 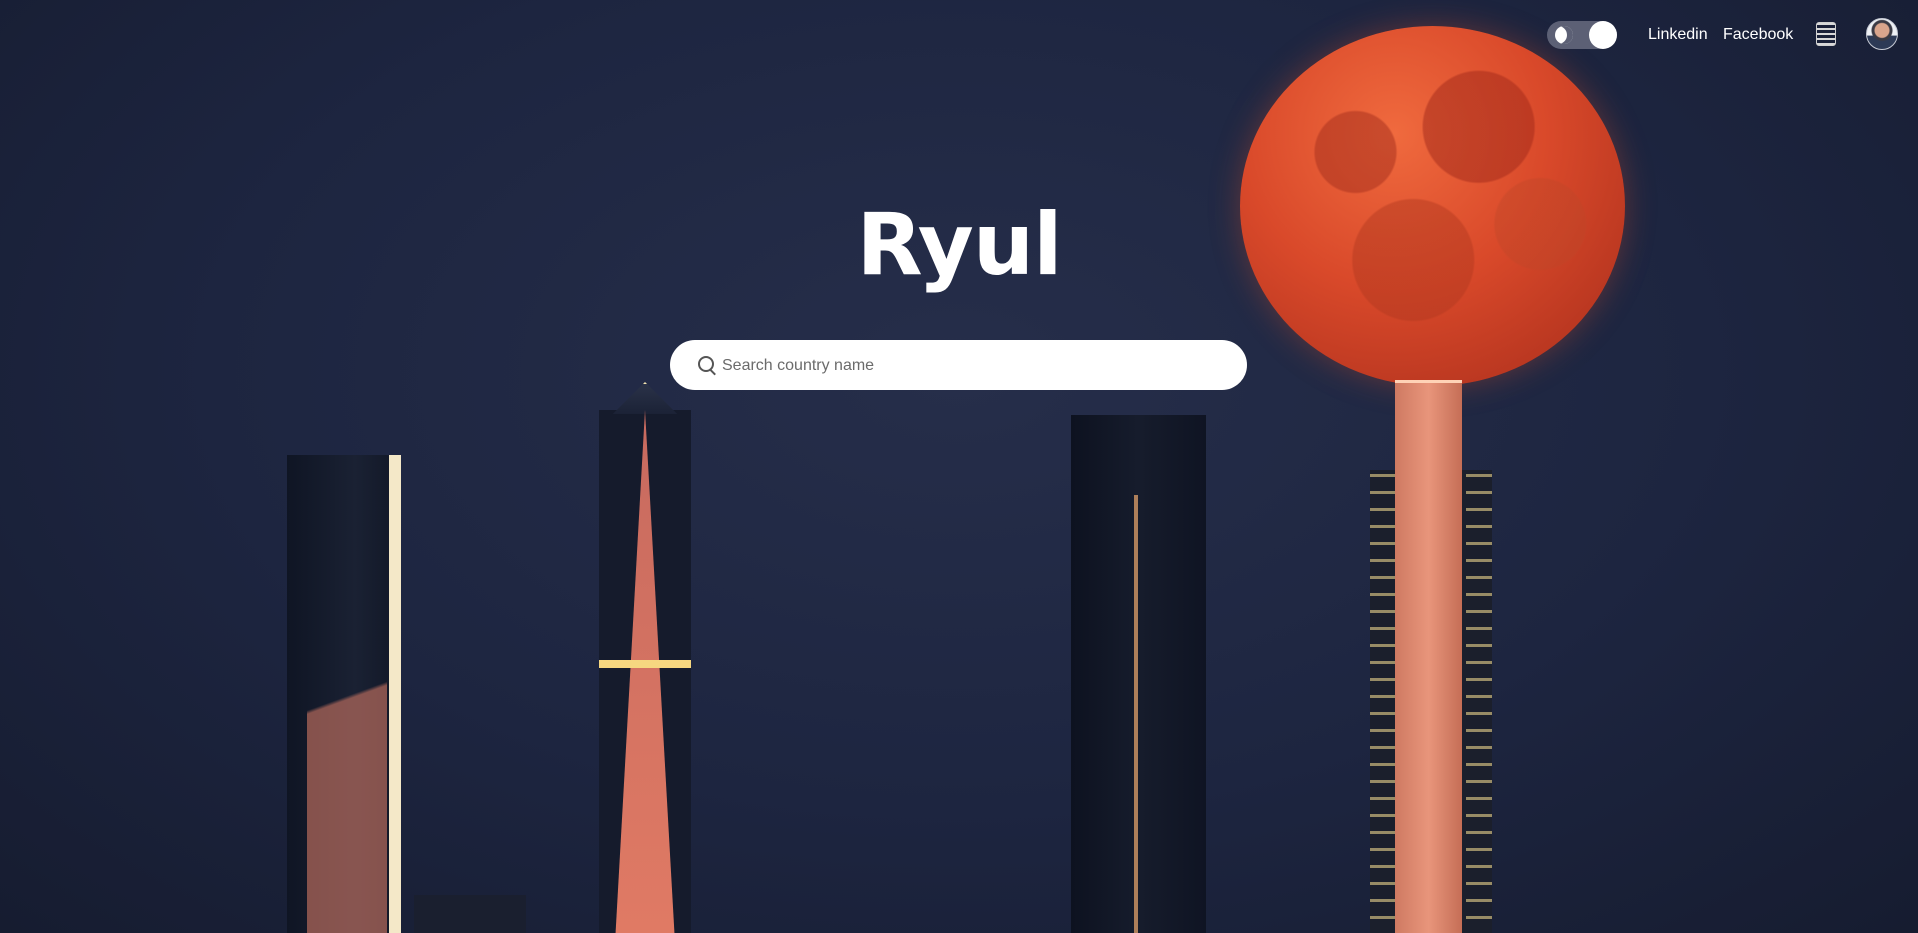 What do you see at coordinates (1678, 35) in the screenshot?
I see `linkedin-link: Linkedin` at bounding box center [1678, 35].